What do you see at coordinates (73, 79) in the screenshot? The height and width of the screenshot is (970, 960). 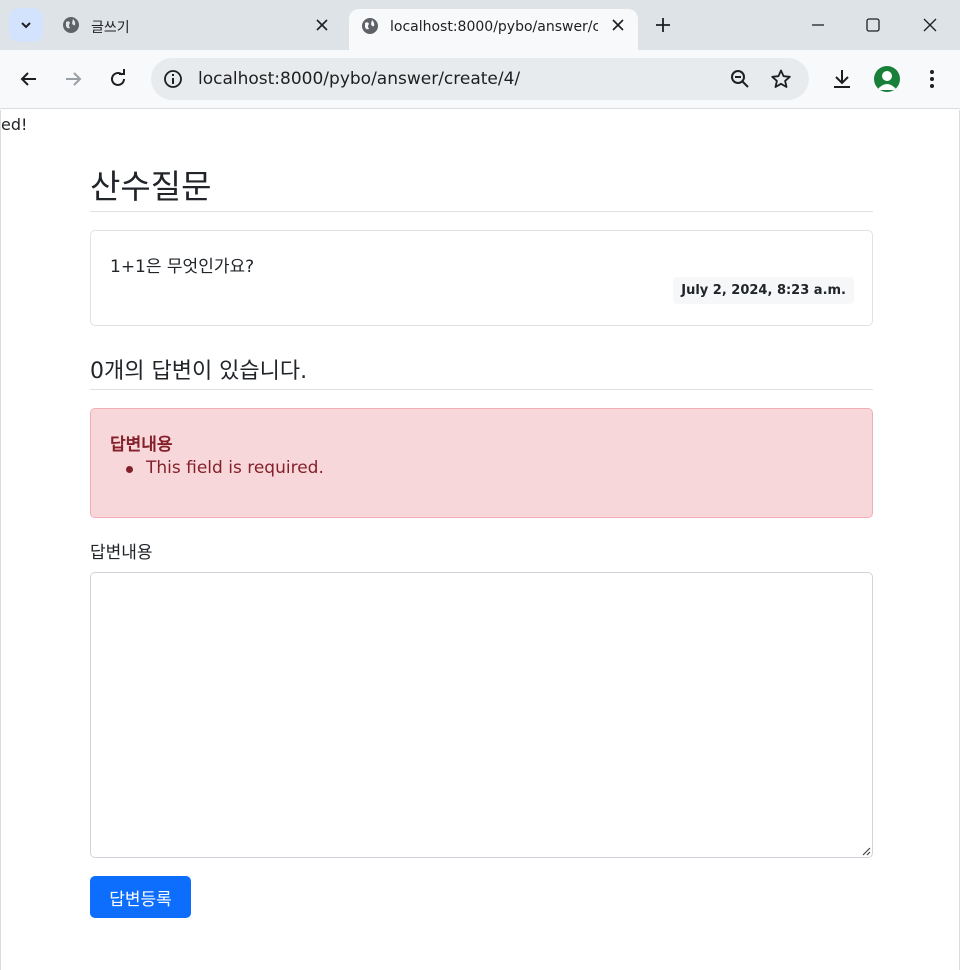 I see `forward-arrow-icon` at bounding box center [73, 79].